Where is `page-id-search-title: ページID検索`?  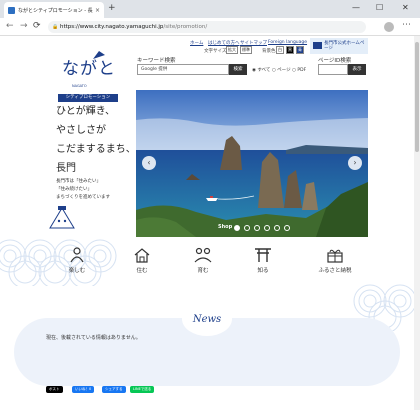 page-id-search-title: ページID検索 is located at coordinates (335, 61).